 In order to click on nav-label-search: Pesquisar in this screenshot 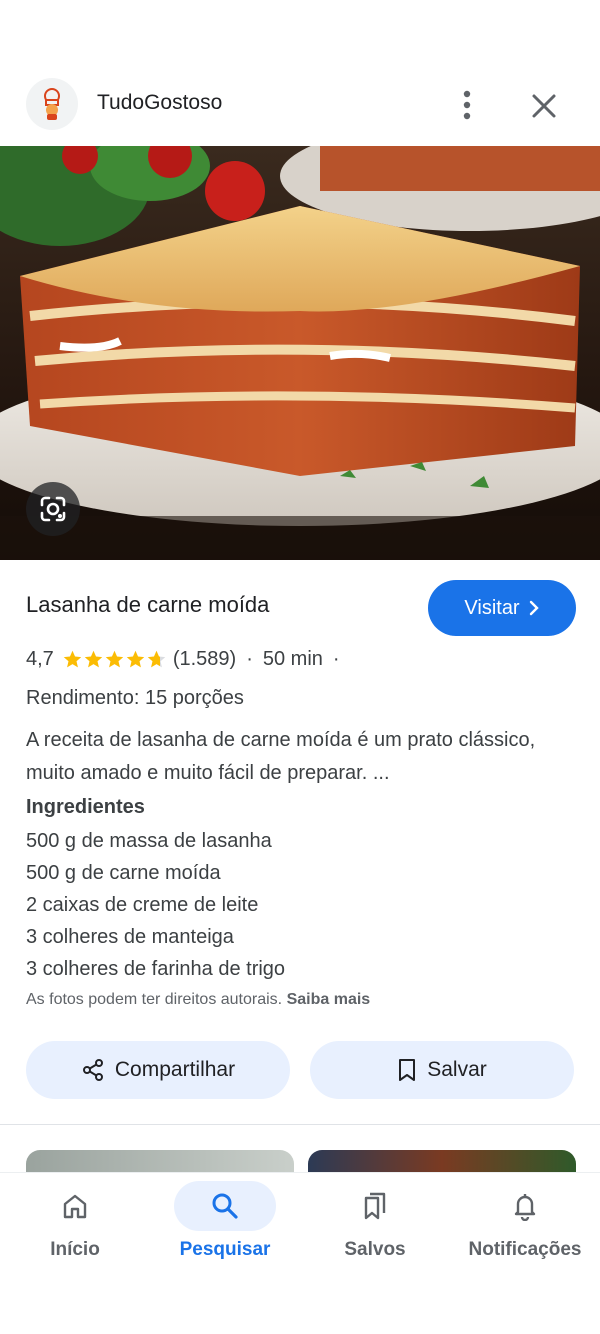, I will do `click(225, 1249)`.